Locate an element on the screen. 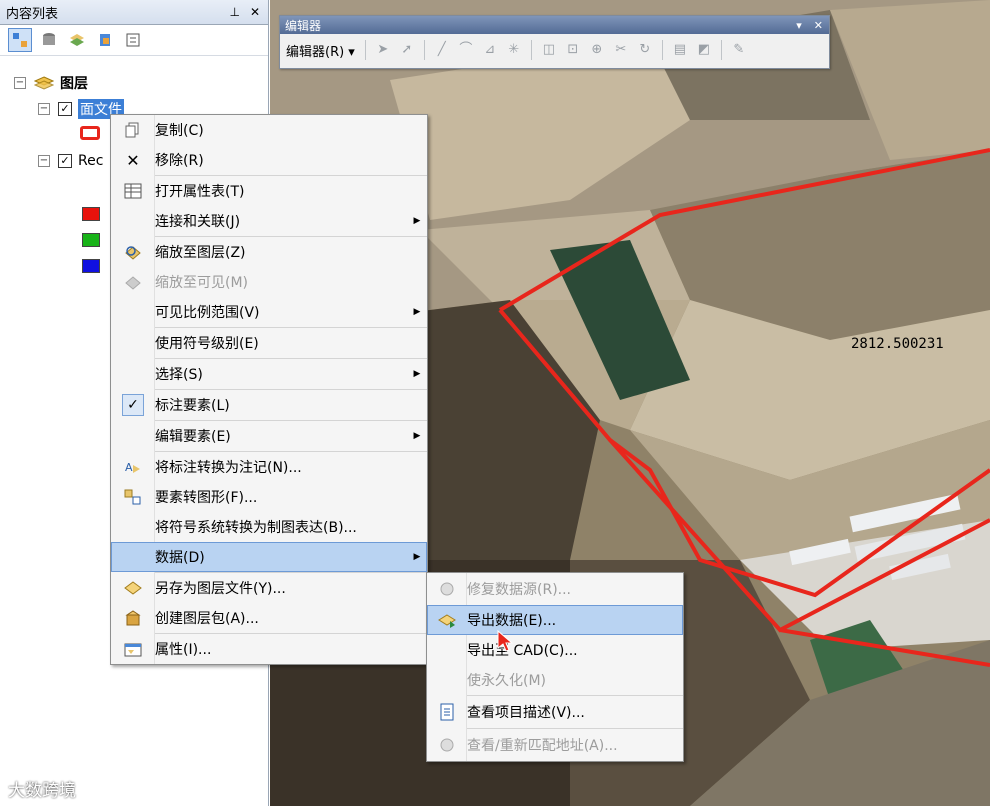  layer-symbol-swatch is located at coordinates (90, 133).